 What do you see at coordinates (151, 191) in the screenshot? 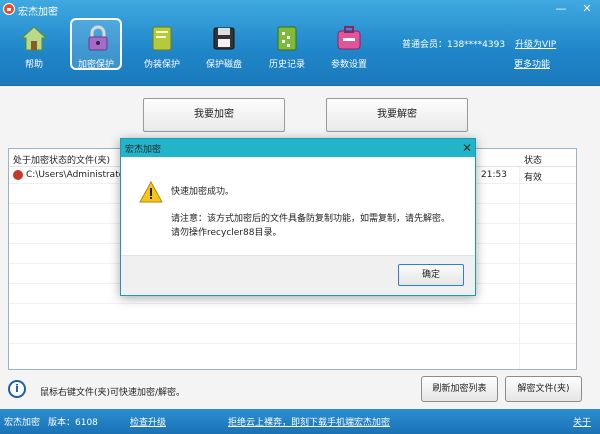
I see `warning-icon` at bounding box center [151, 191].